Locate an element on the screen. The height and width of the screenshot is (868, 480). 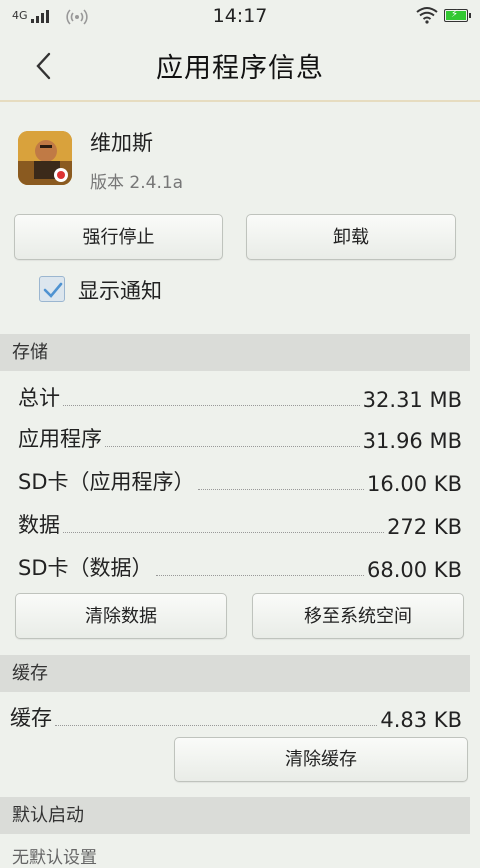
move-to-system-button: 移至系统空间 is located at coordinates (358, 616).